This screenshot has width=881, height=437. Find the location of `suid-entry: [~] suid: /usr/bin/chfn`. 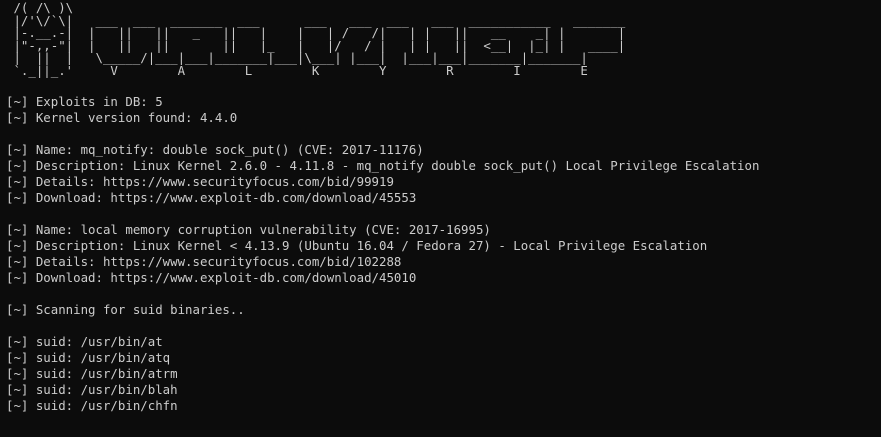

suid-entry: [~] suid: /usr/bin/chfn is located at coordinates (92, 405).